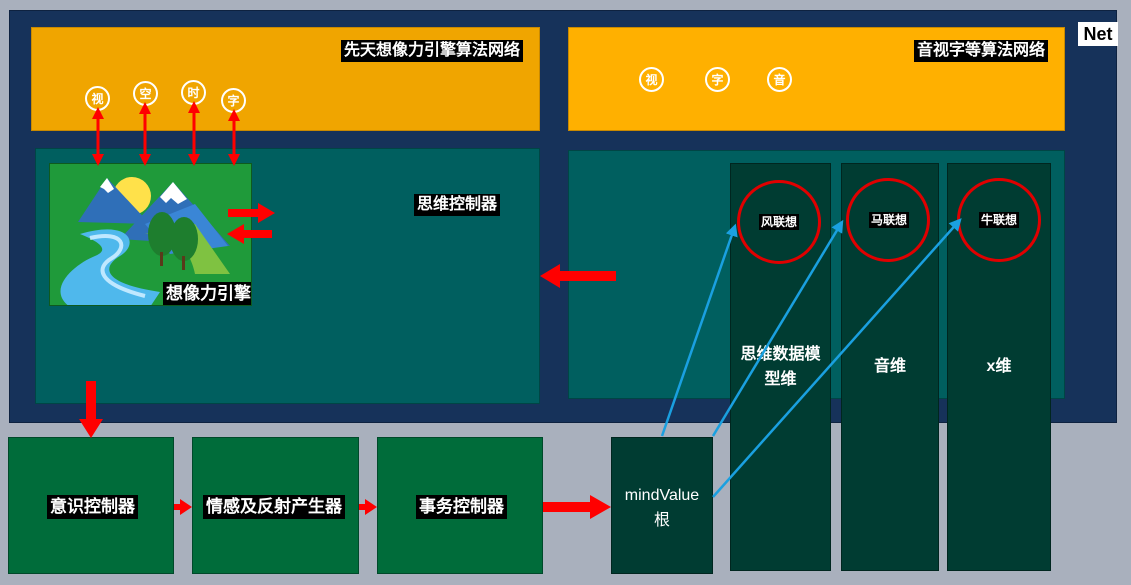  I want to click on thinking-controller-label: 思维控制器, so click(457, 205).